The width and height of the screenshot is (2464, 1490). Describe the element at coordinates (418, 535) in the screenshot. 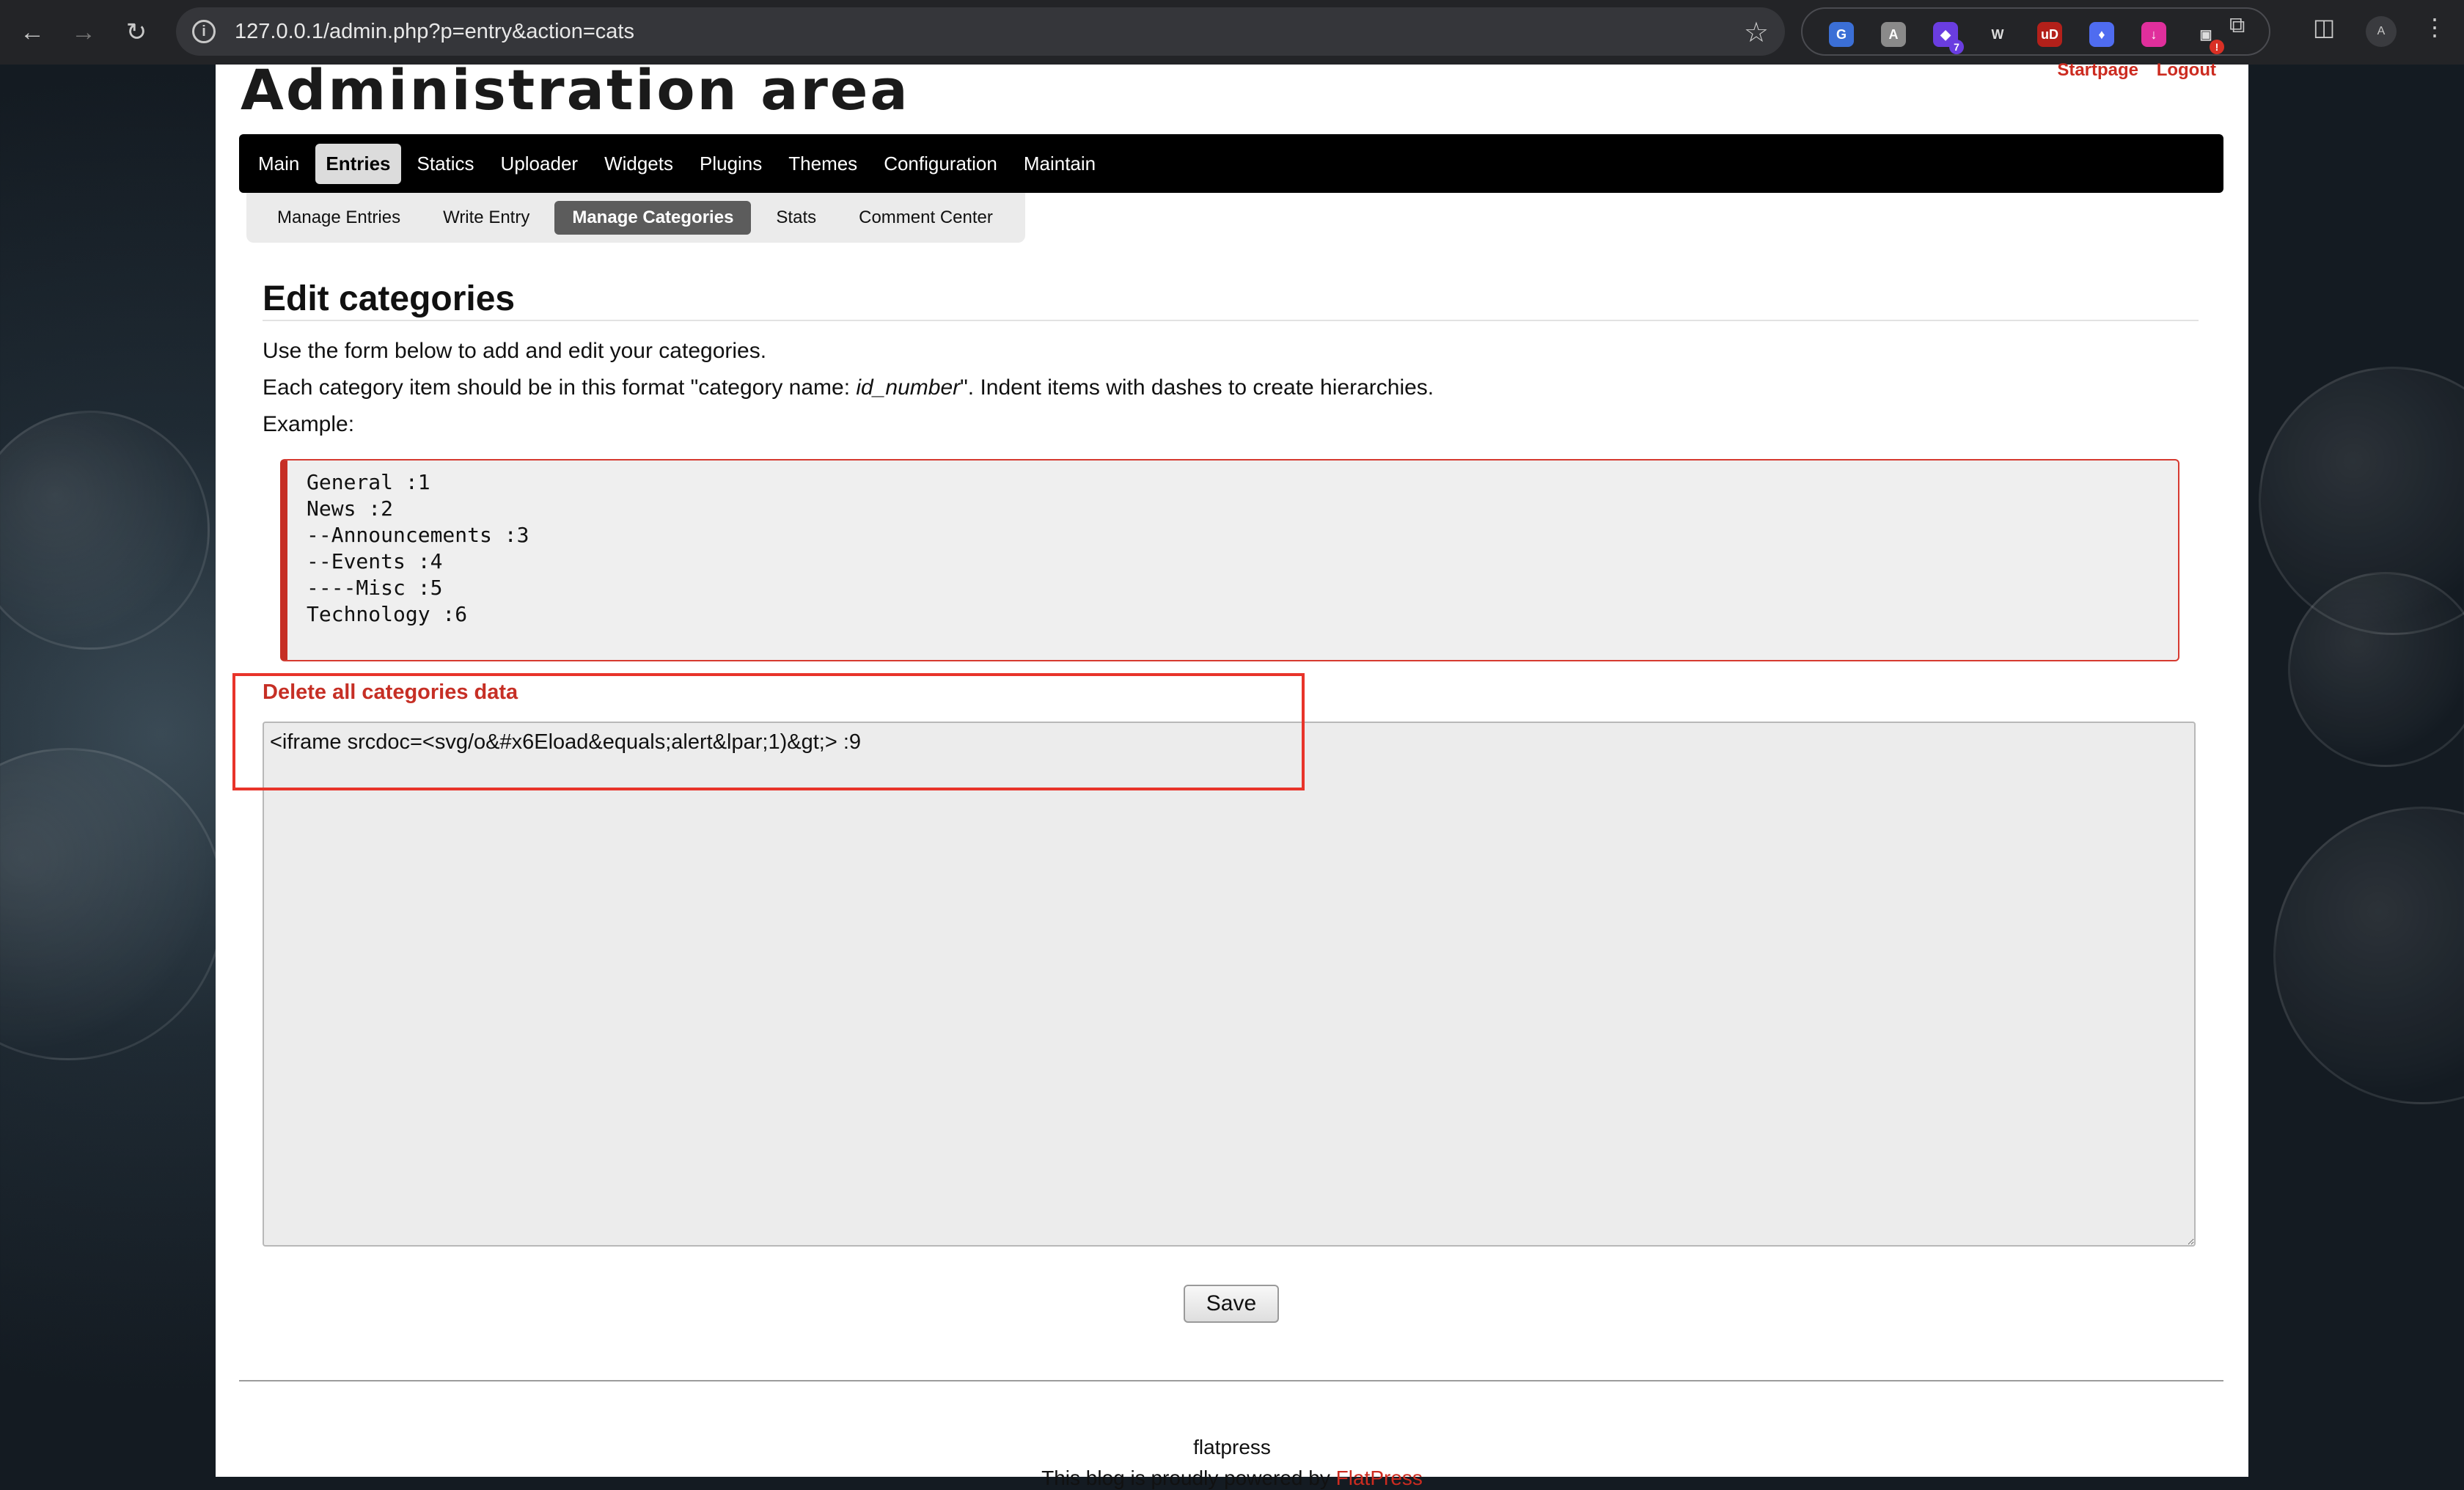

I see `example-line: --Announcements :3` at that location.